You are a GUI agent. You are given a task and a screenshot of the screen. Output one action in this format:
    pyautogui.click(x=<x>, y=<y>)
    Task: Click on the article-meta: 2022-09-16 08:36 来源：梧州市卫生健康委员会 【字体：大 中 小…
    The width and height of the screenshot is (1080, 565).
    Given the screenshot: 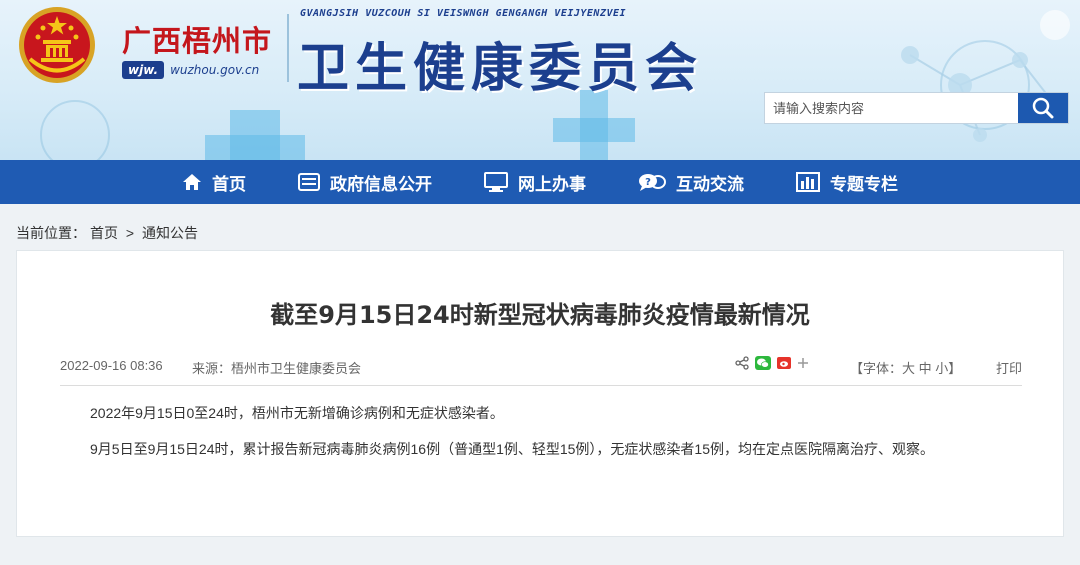 What is the action you would take?
    pyautogui.click(x=541, y=371)
    